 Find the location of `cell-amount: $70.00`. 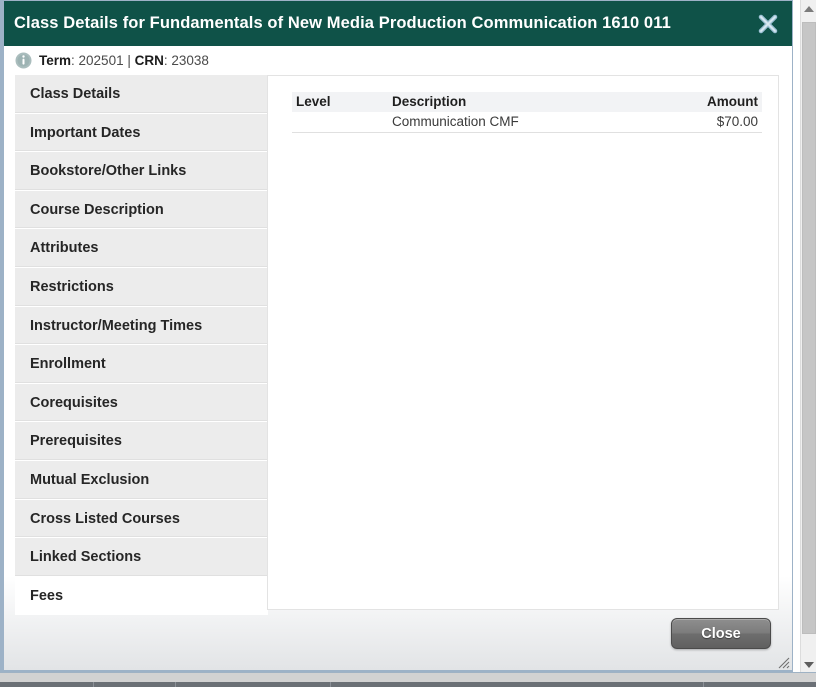

cell-amount: $70.00 is located at coordinates (714, 122).